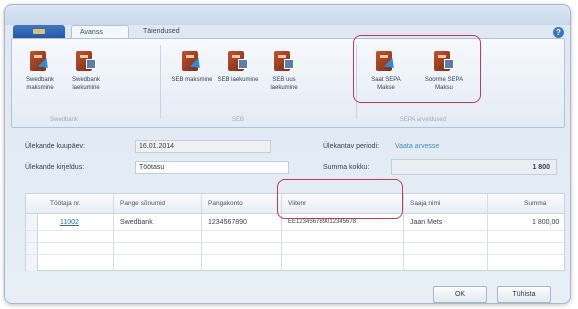 The image size is (578, 309). What do you see at coordinates (55, 167) in the screenshot?
I see `description-label: Ülekande kirjeldus:` at bounding box center [55, 167].